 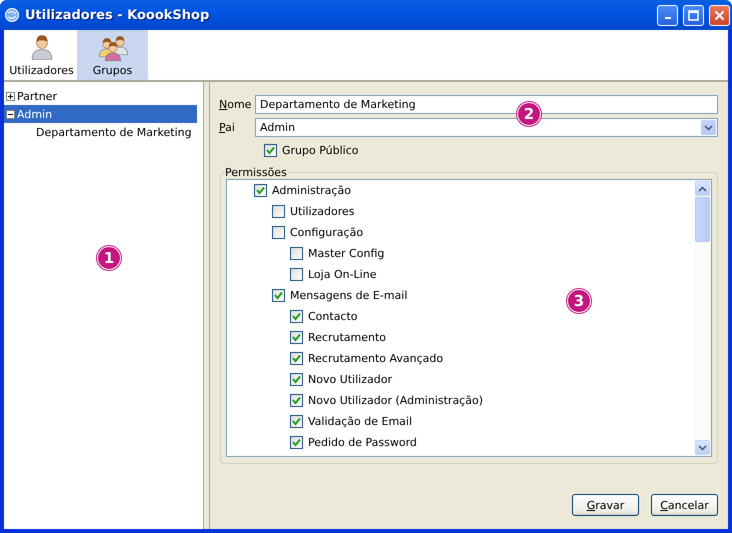 I want to click on permission-label: Pedido de Password, so click(x=362, y=442).